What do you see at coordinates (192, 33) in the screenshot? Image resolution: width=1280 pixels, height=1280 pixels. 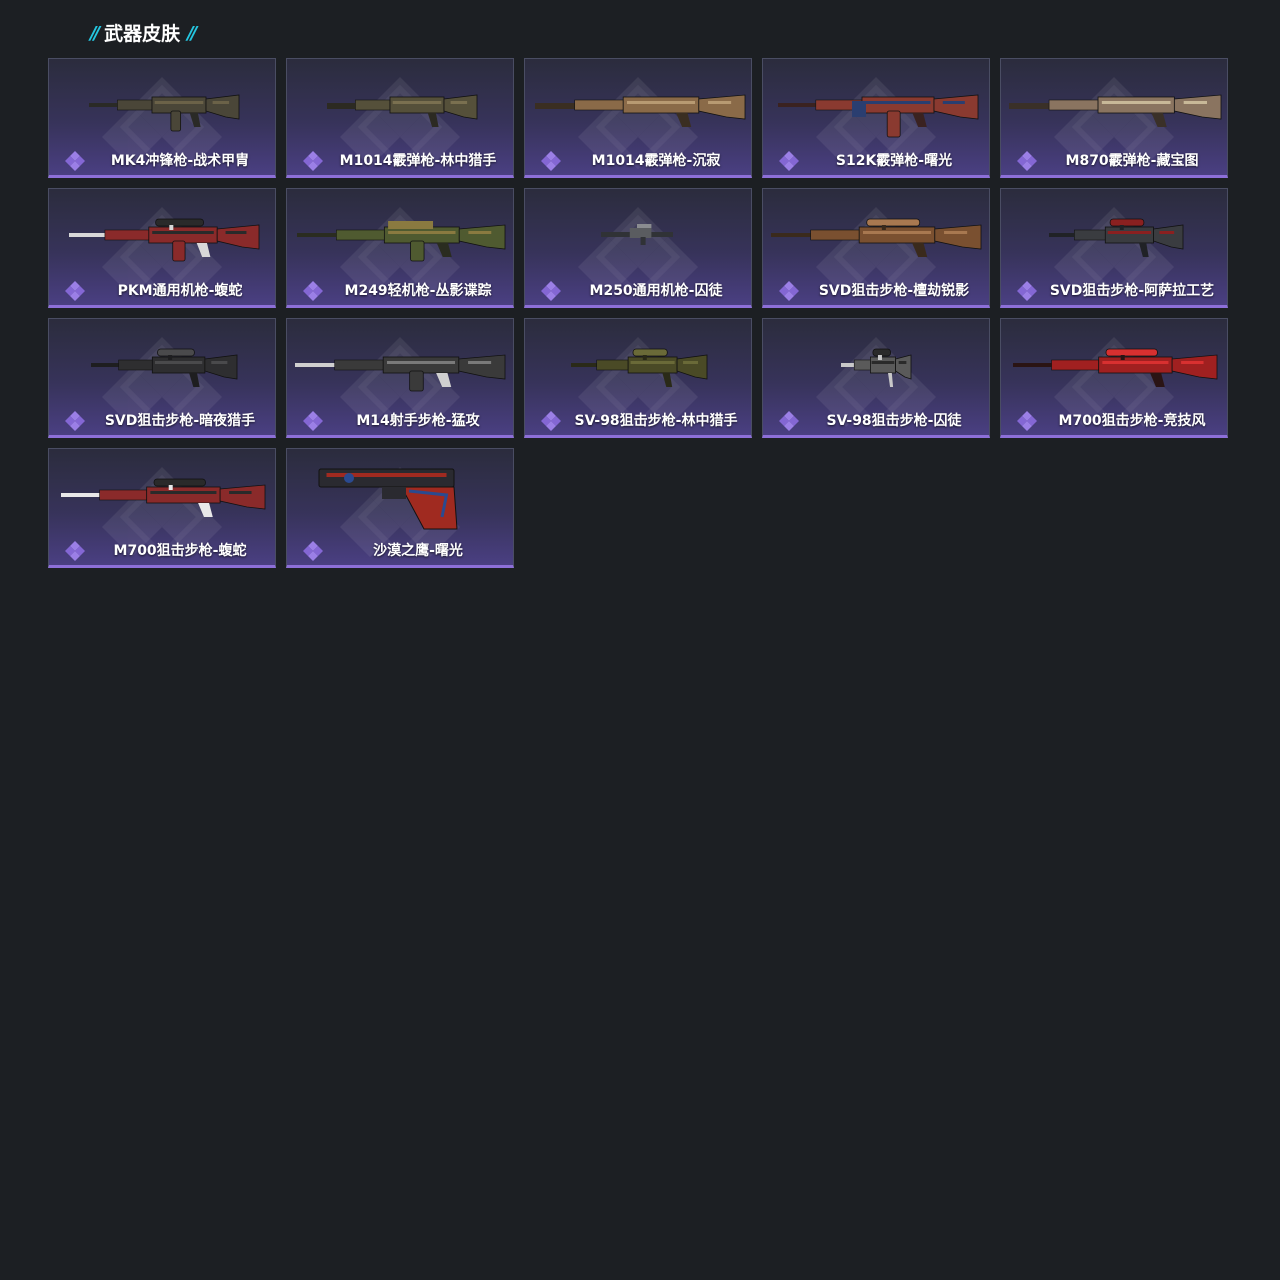 I see `slash-decoration-right-icon: //` at bounding box center [192, 33].